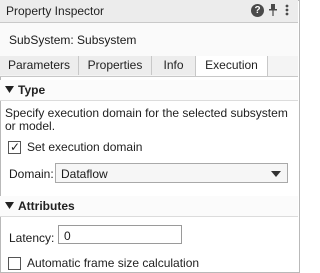  Describe the element at coordinates (39, 65) in the screenshot. I see `tab-parameters: Parameters` at that location.